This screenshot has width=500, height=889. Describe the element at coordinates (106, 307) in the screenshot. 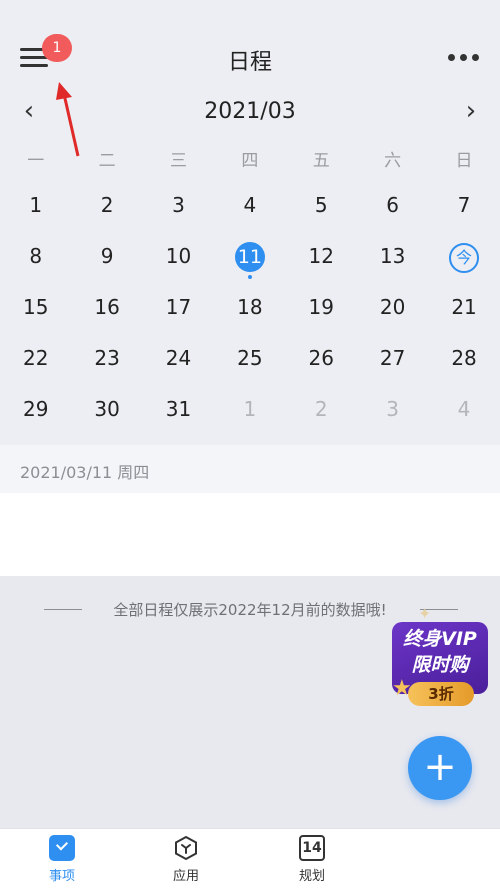

I see `day-cell: 16` at that location.